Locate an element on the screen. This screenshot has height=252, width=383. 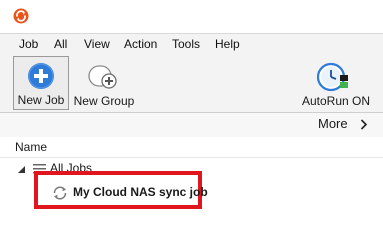
clock-status-icon is located at coordinates (332, 77).